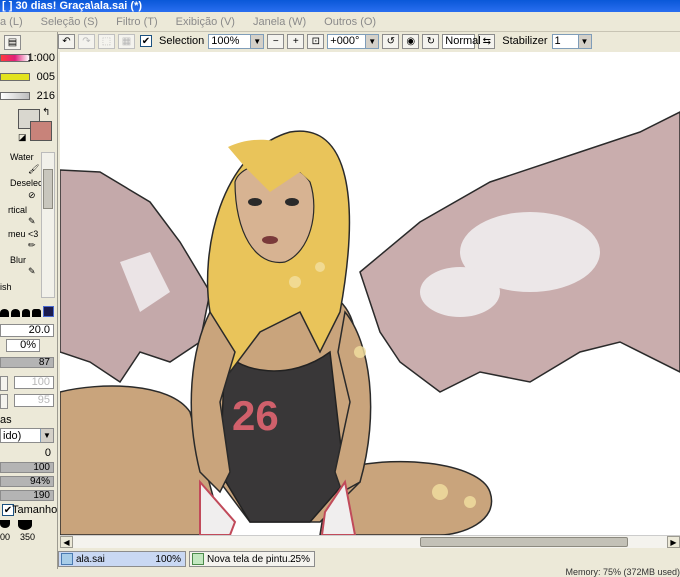 Image resolution: width=680 pixels, height=577 pixels. Describe the element at coordinates (15, 96) in the screenshot. I see `value-slider` at that location.